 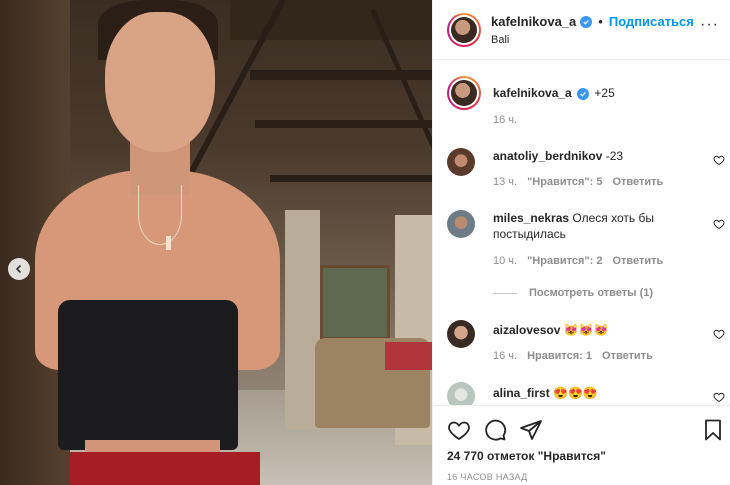 I want to click on follow-button: Подписаться, so click(x=651, y=21).